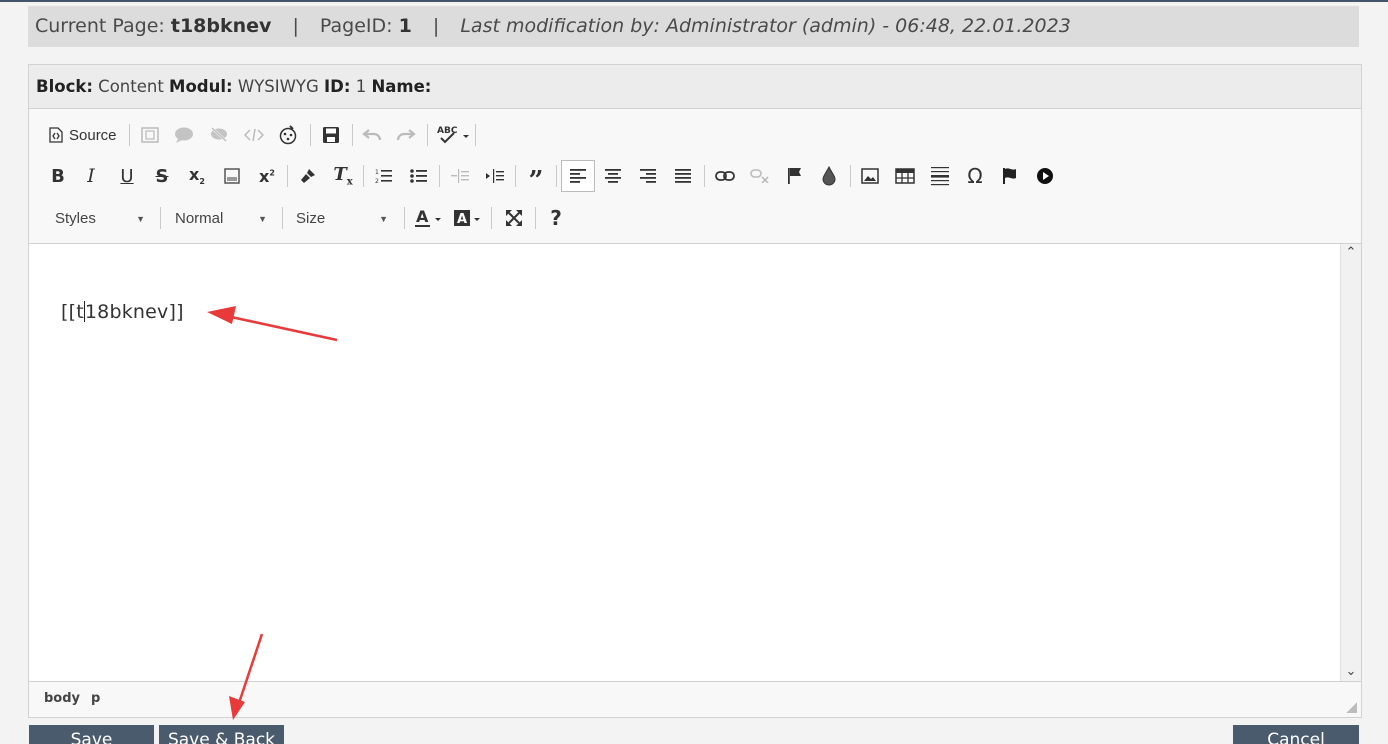 The height and width of the screenshot is (744, 1388). What do you see at coordinates (648, 176) in the screenshot?
I see `align-right-button` at bounding box center [648, 176].